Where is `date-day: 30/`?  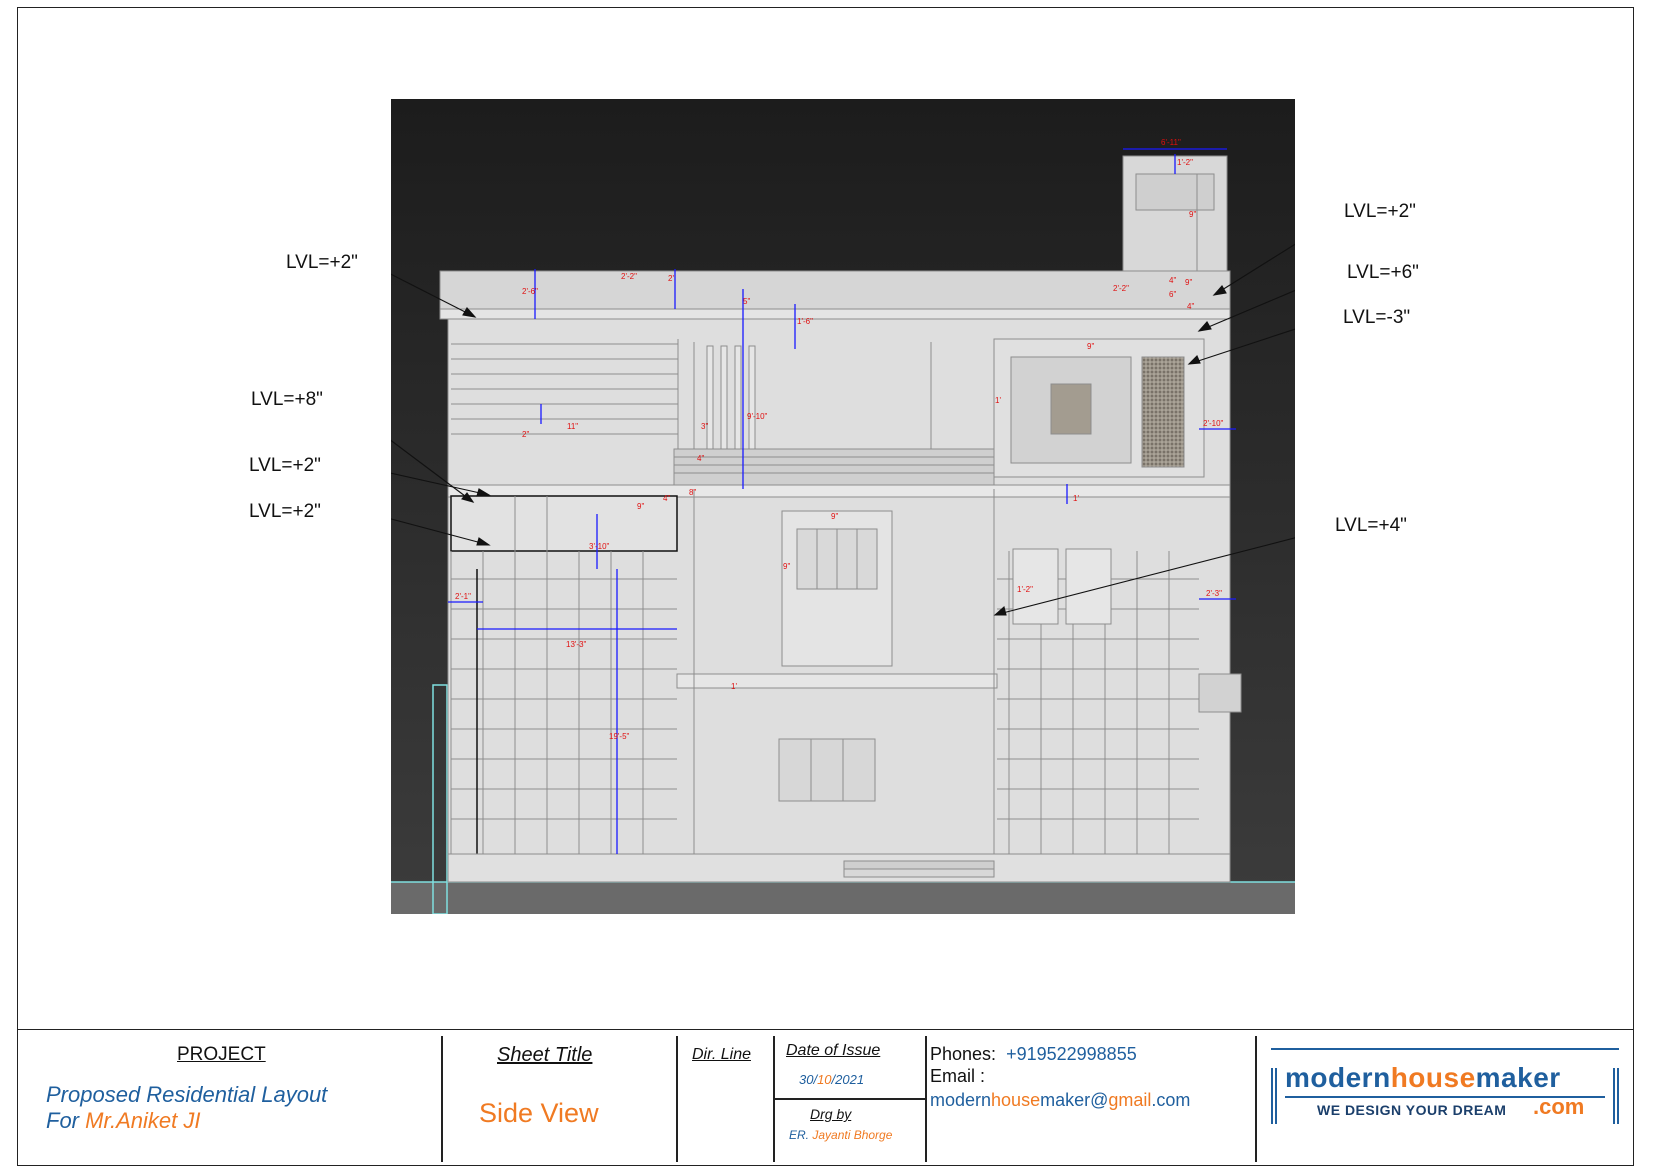
date-day: 30/ is located at coordinates (808, 1079).